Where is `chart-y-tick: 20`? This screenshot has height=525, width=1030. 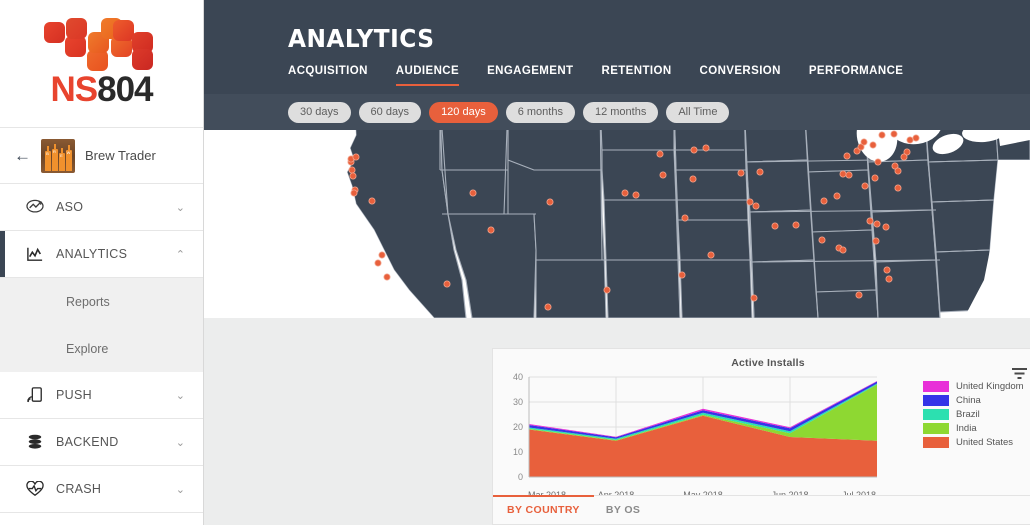
chart-y-tick: 20 is located at coordinates (518, 427).